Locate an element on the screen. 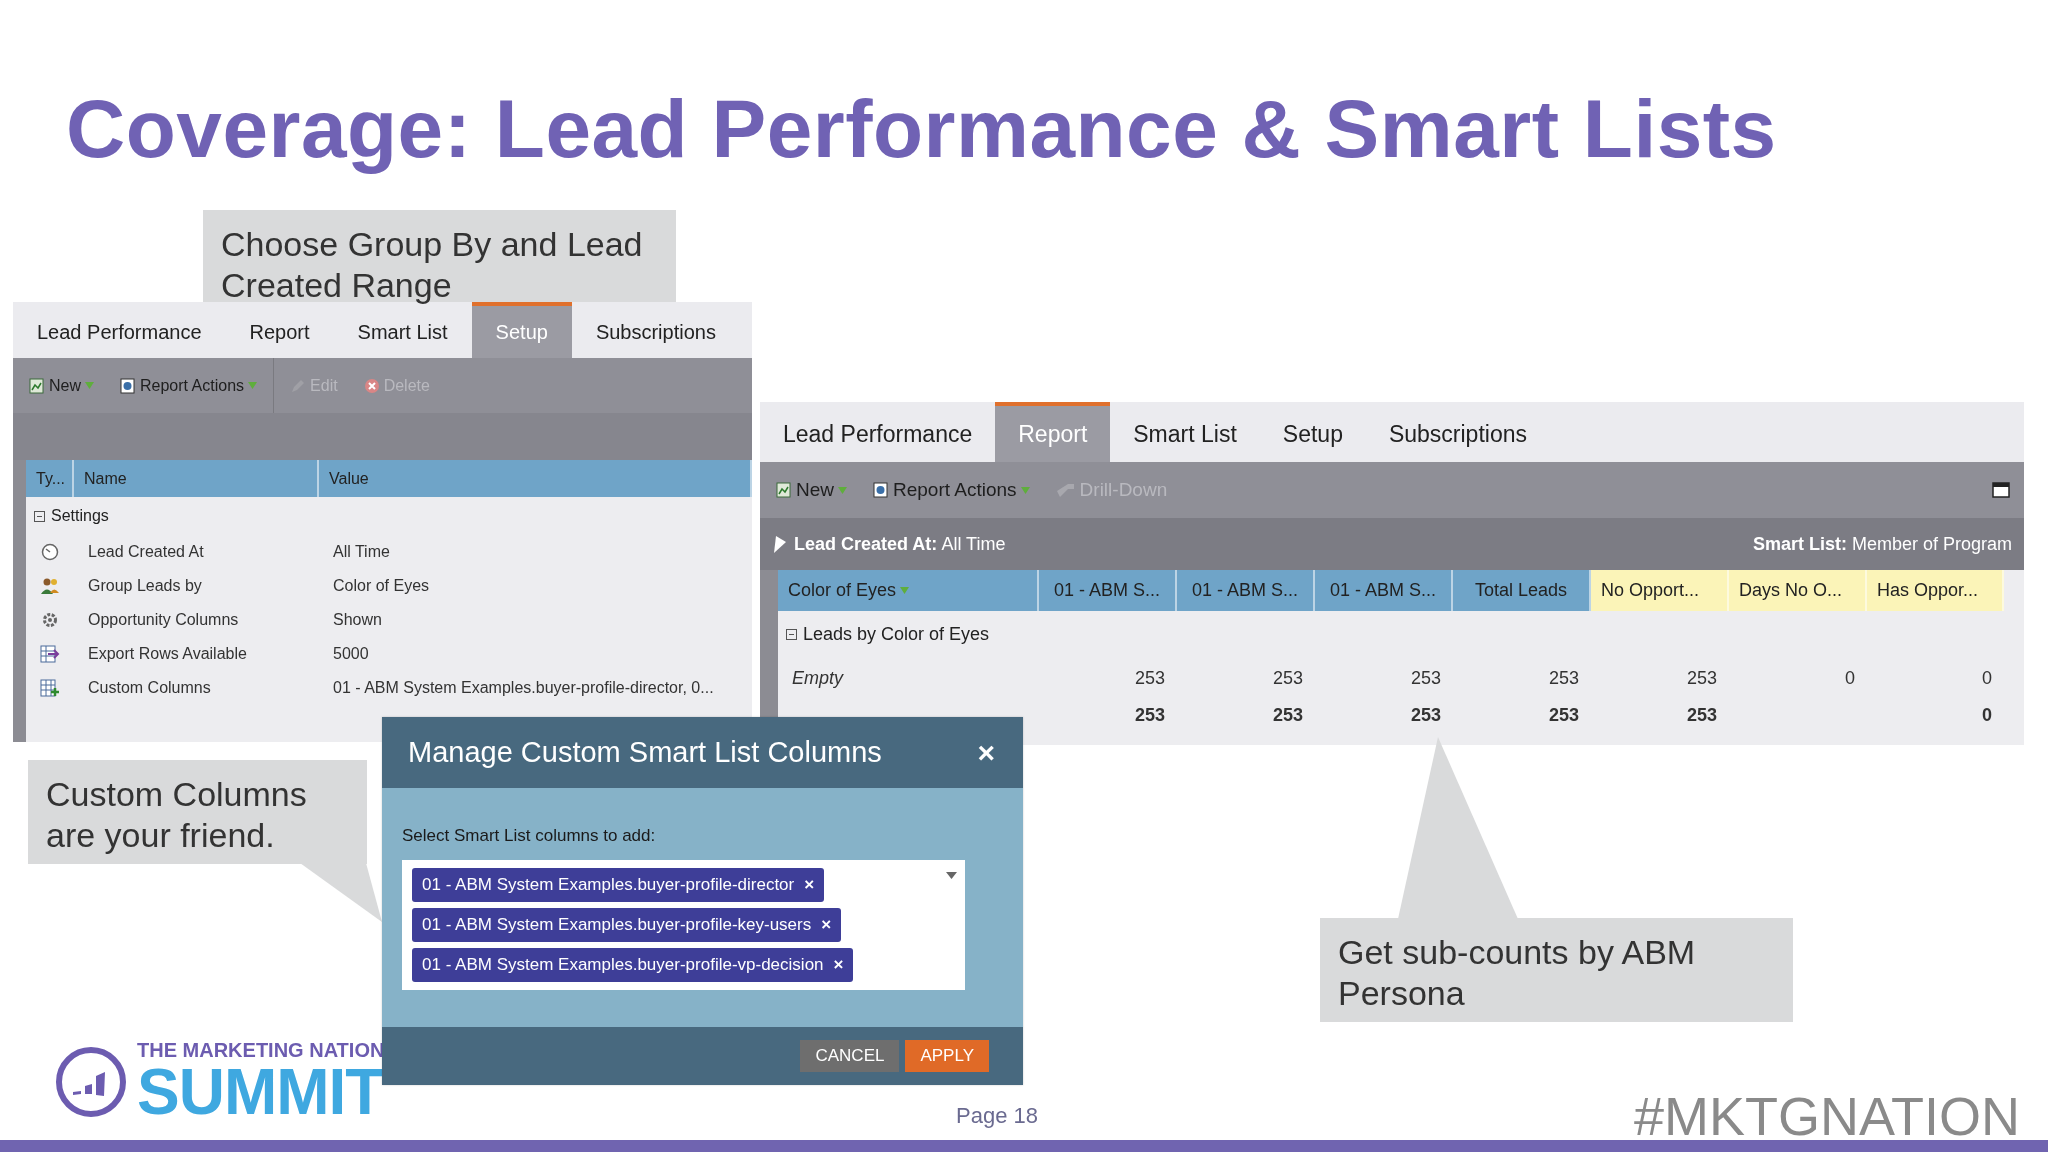 This screenshot has height=1152, width=2048. smart-list-text: Smart List: Member of Program is located at coordinates (1882, 544).